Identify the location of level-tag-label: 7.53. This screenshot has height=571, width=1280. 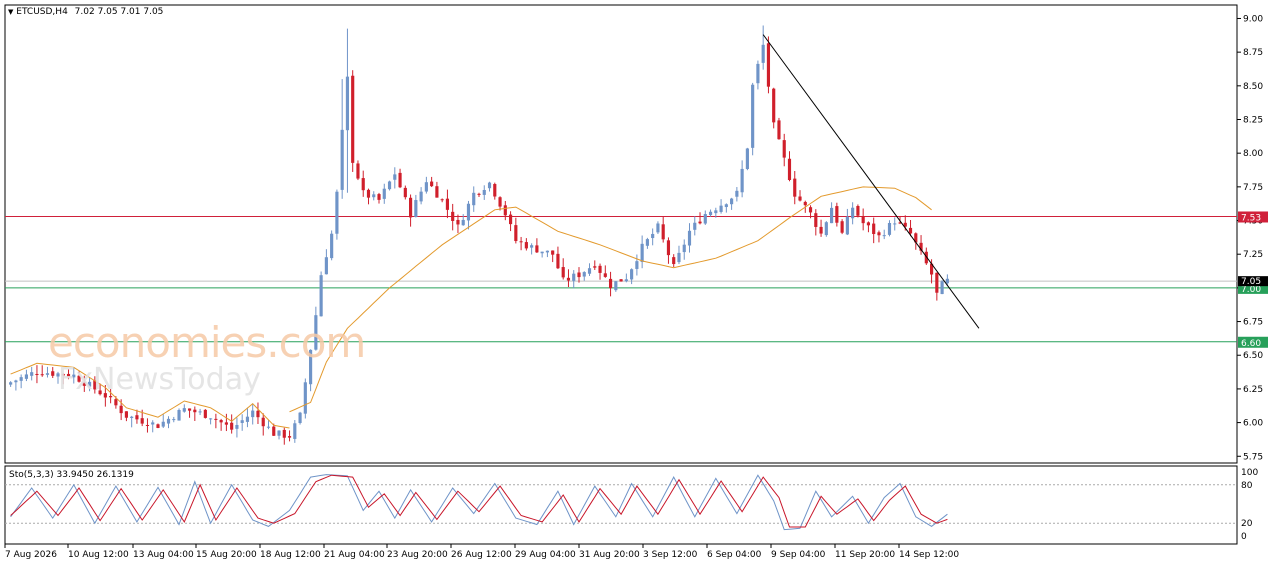
(1251, 218).